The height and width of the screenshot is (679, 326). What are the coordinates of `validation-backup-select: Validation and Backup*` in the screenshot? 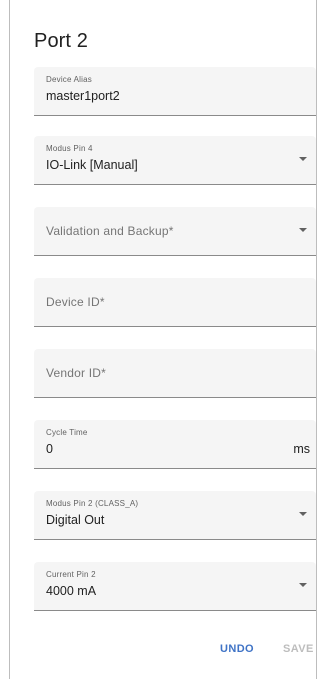 It's located at (175, 231).